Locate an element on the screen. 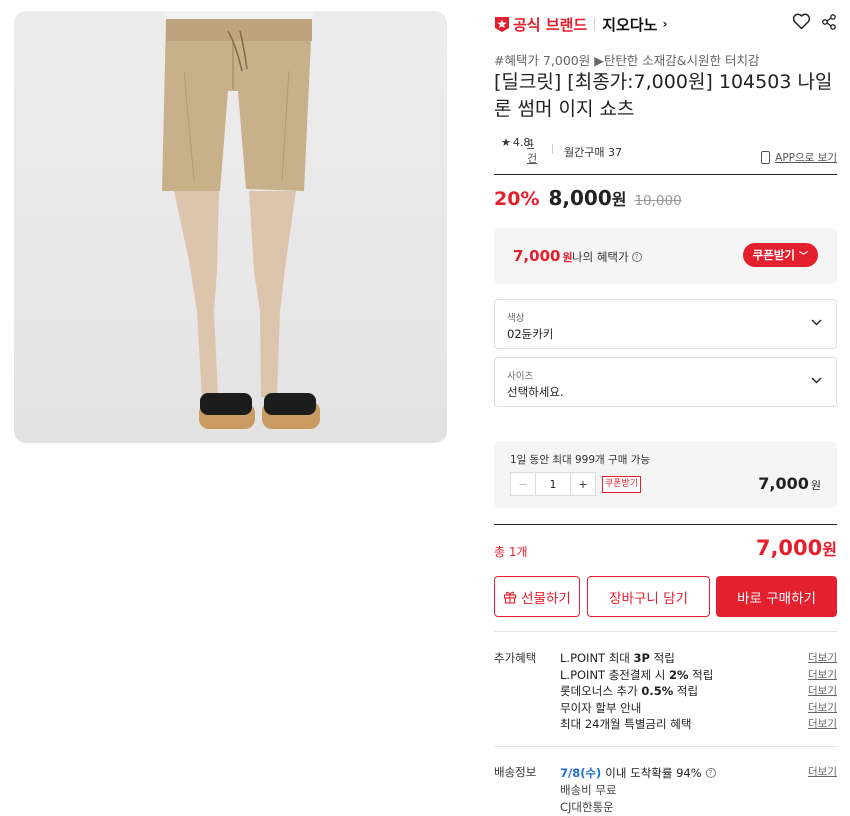 This screenshot has height=816, width=850. price-row: 20% 8,000 원 10,000 is located at coordinates (588, 198).